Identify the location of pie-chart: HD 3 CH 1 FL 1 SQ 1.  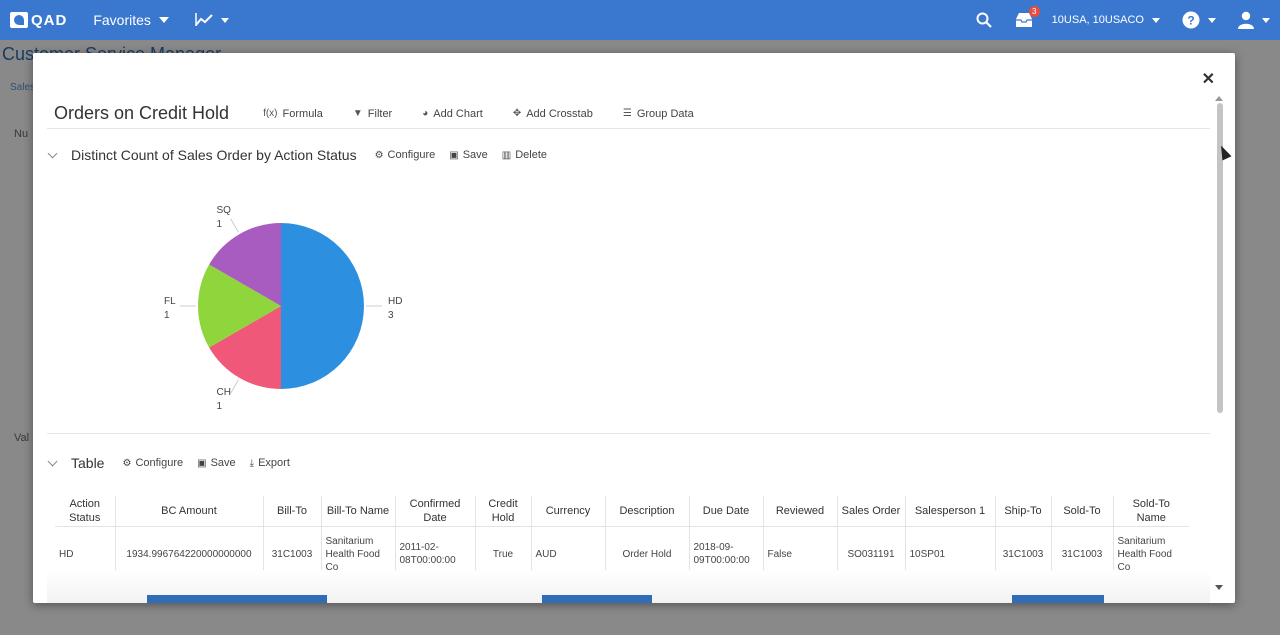
(263, 313).